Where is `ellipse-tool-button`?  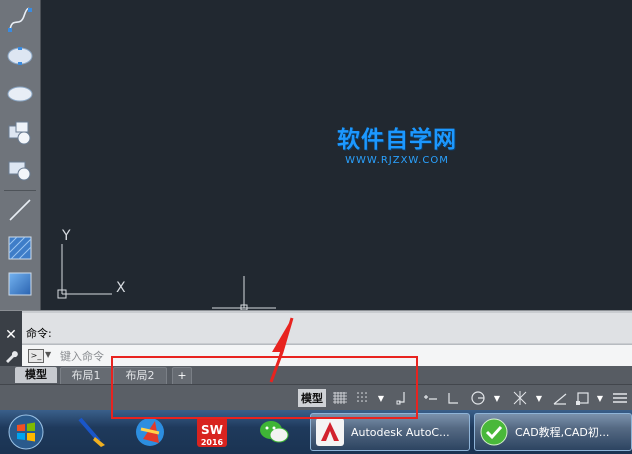
ellipse-tool-button is located at coordinates (20, 56).